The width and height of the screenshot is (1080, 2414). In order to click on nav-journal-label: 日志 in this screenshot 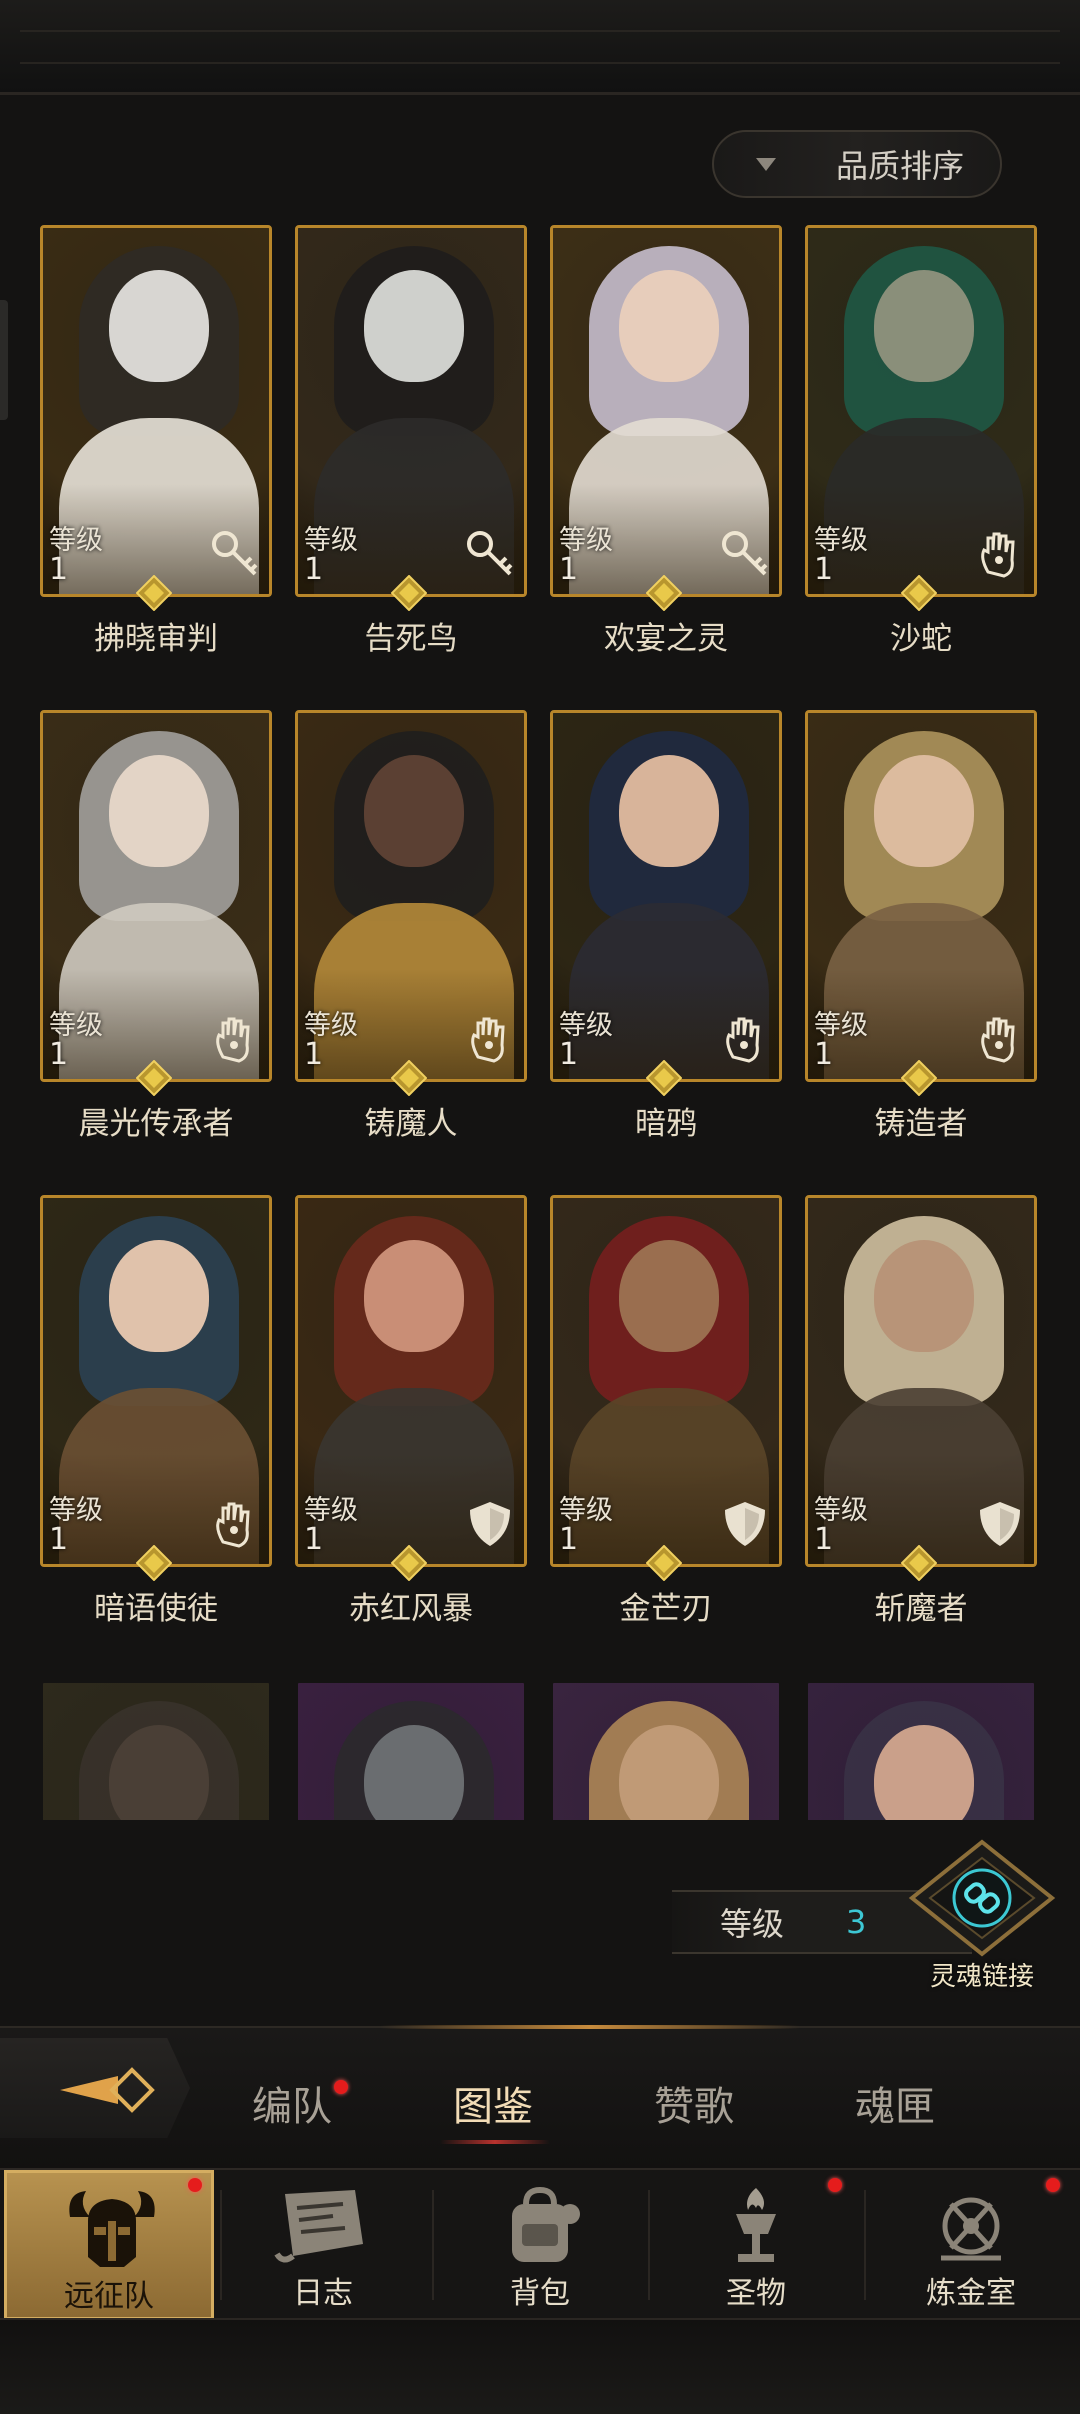, I will do `click(323, 2293)`.